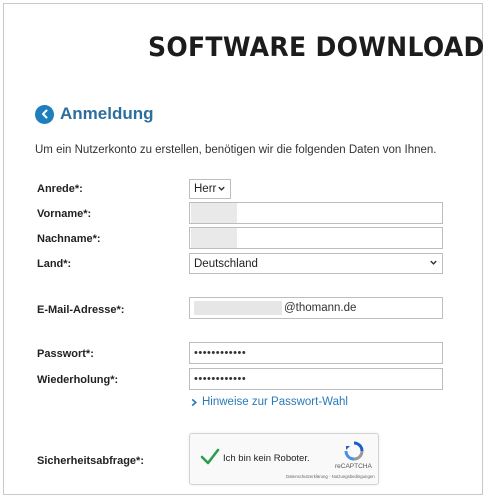 Image resolution: width=488 pixels, height=500 pixels. Describe the element at coordinates (78, 380) in the screenshot. I see `repeat-label: Wiederholung*:` at that location.